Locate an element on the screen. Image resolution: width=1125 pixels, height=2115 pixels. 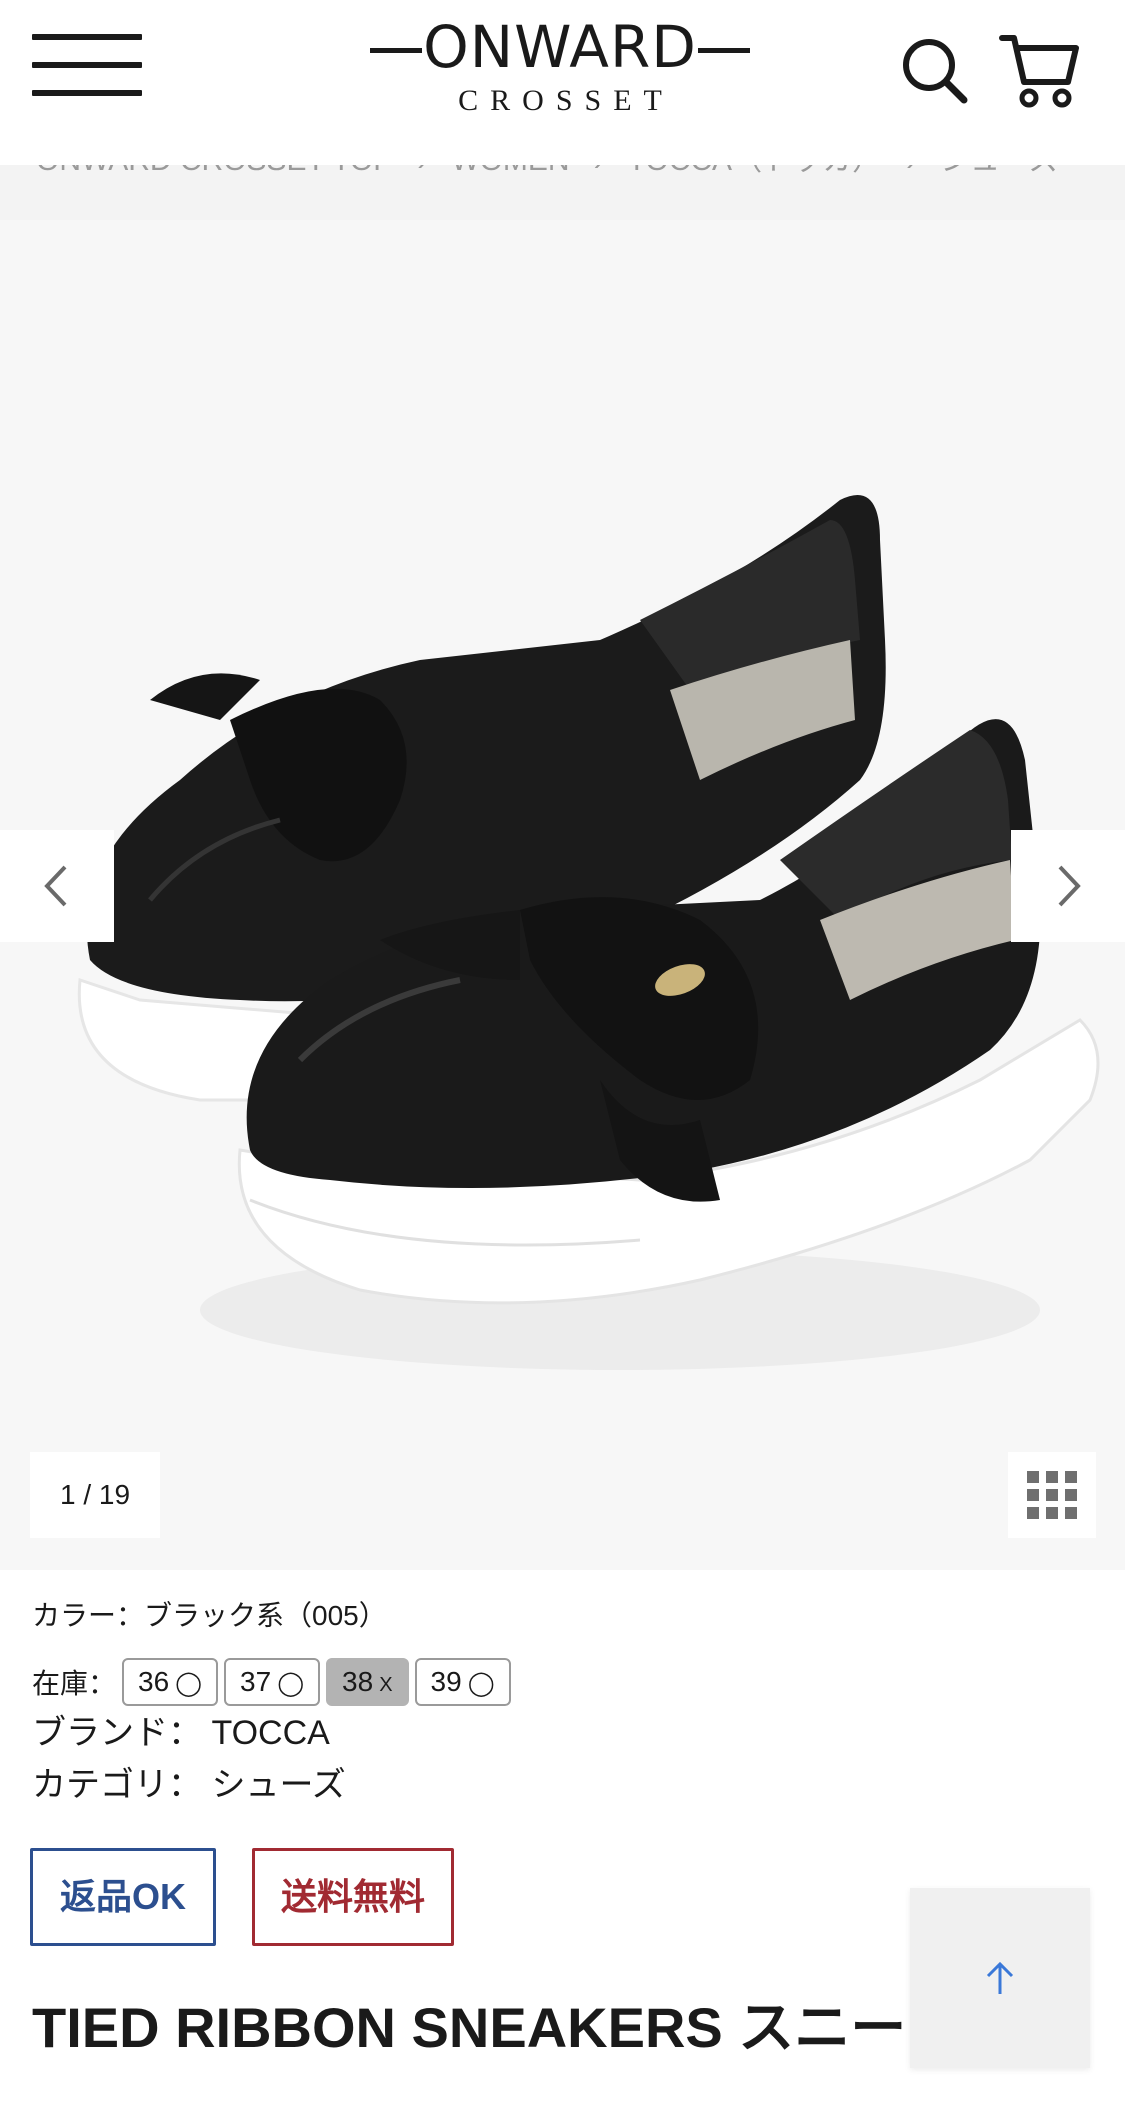
size-option-39: 39 ◯ is located at coordinates (462, 1682).